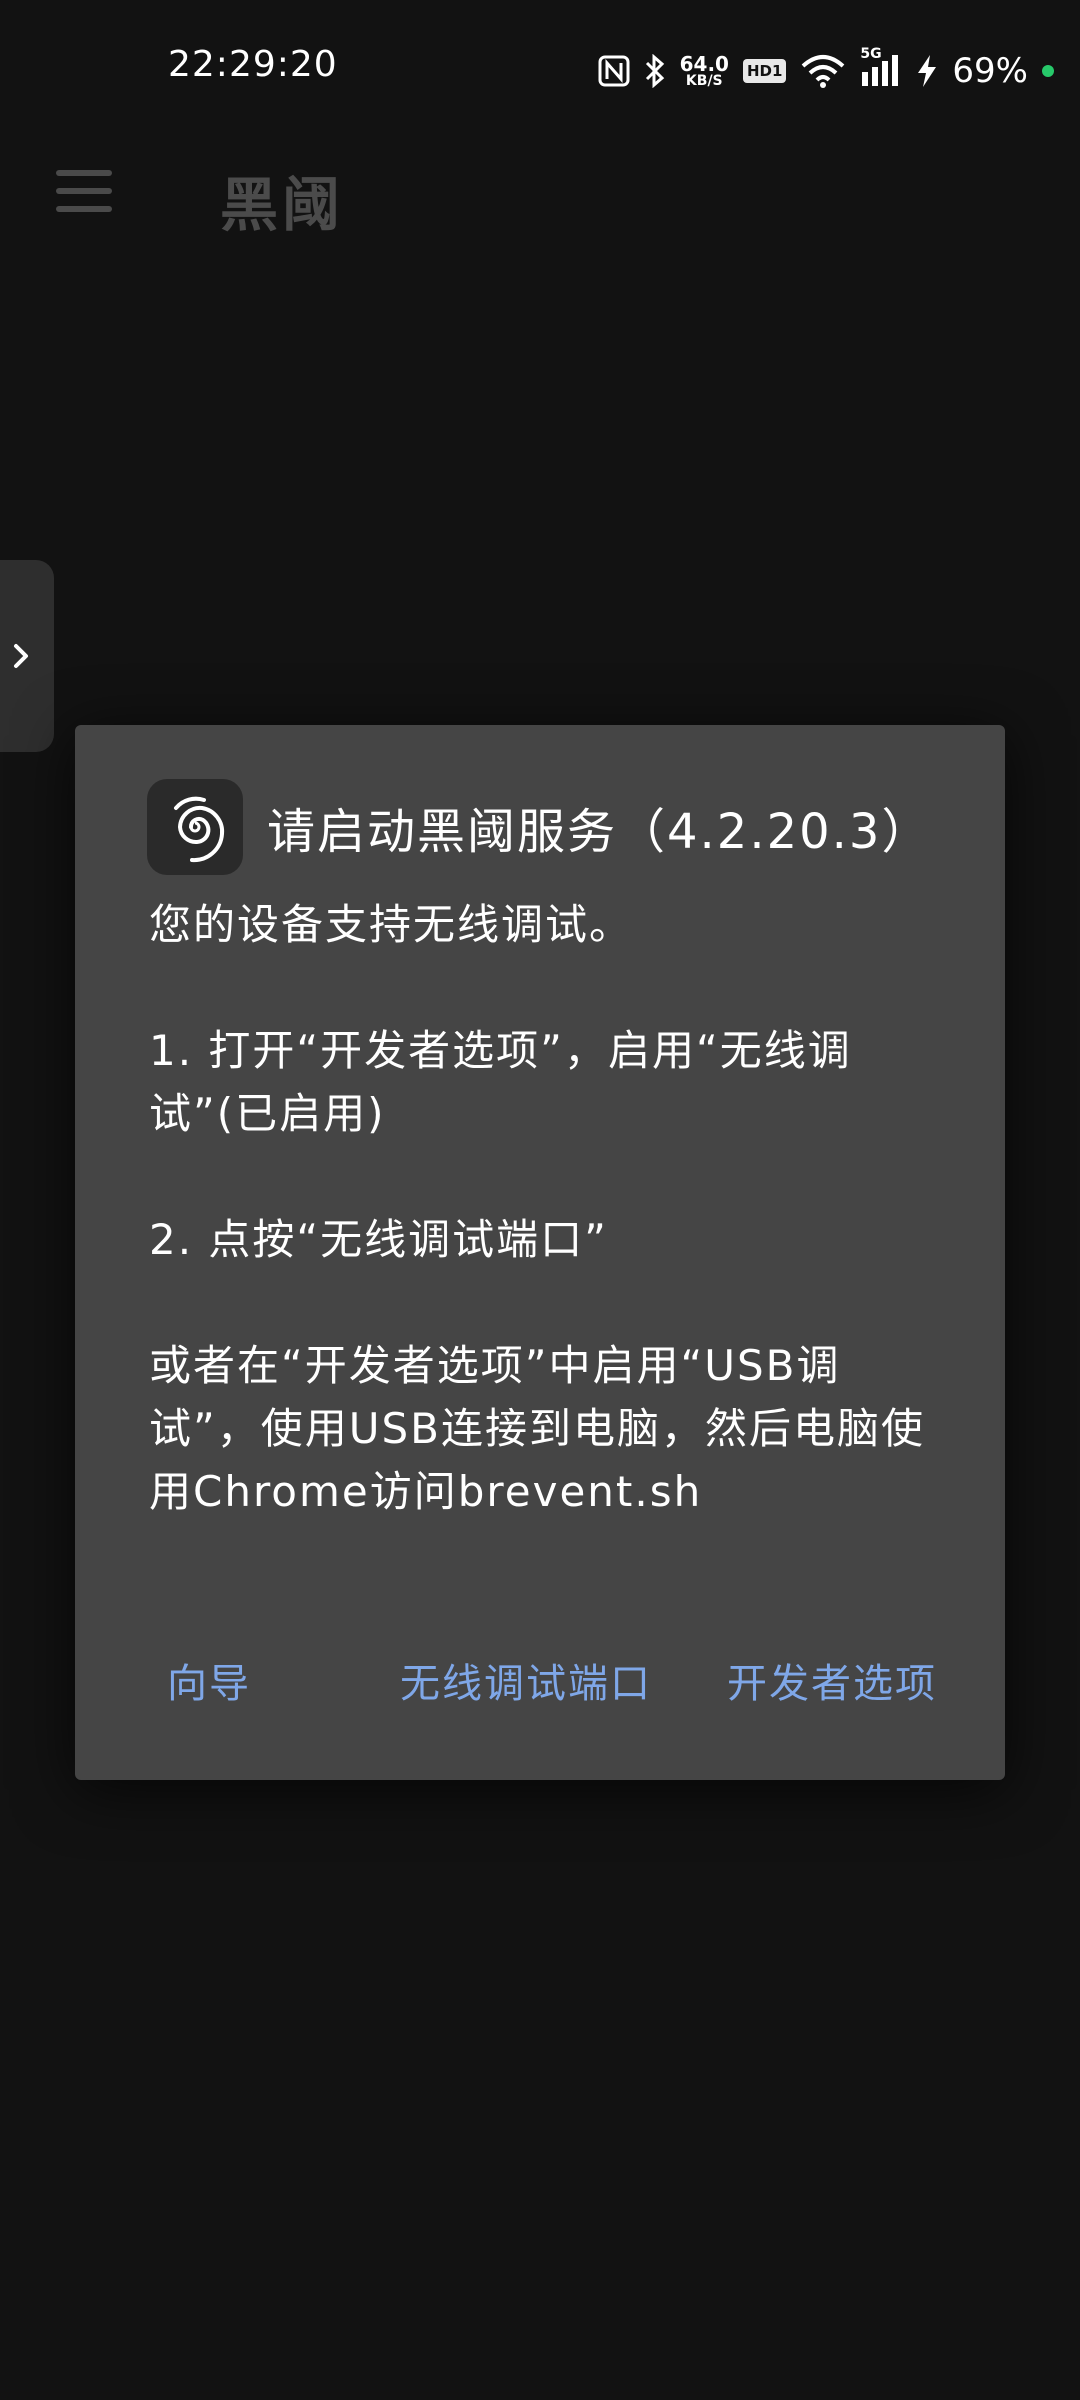 This screenshot has height=2400, width=1080. I want to click on hamburger-menu-icon, so click(84, 191).